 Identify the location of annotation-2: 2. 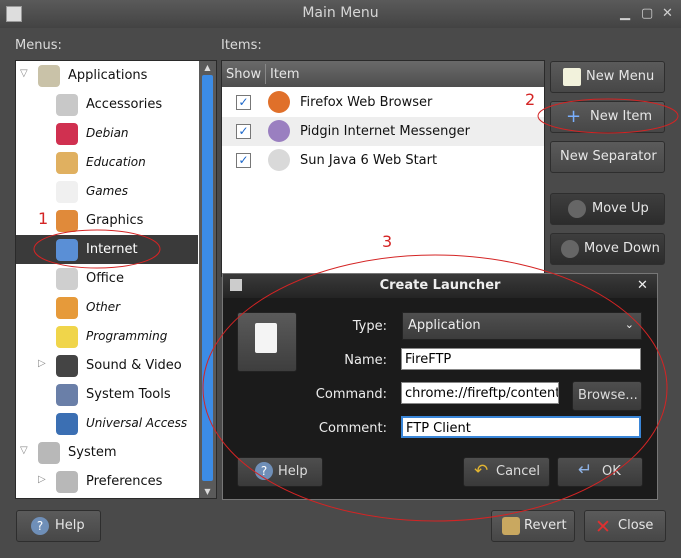
(530, 99).